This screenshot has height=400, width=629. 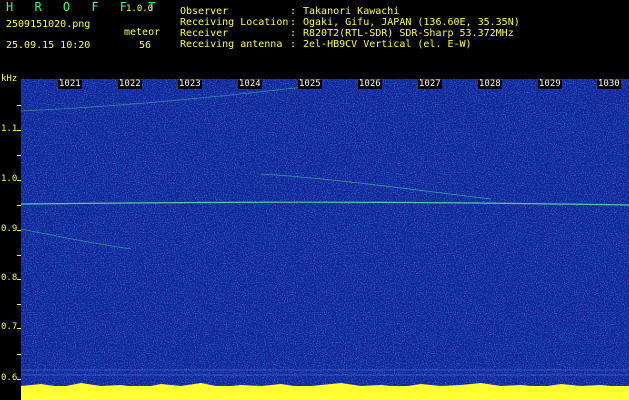 I want to click on frequency-unit: kHz, so click(x=9, y=79).